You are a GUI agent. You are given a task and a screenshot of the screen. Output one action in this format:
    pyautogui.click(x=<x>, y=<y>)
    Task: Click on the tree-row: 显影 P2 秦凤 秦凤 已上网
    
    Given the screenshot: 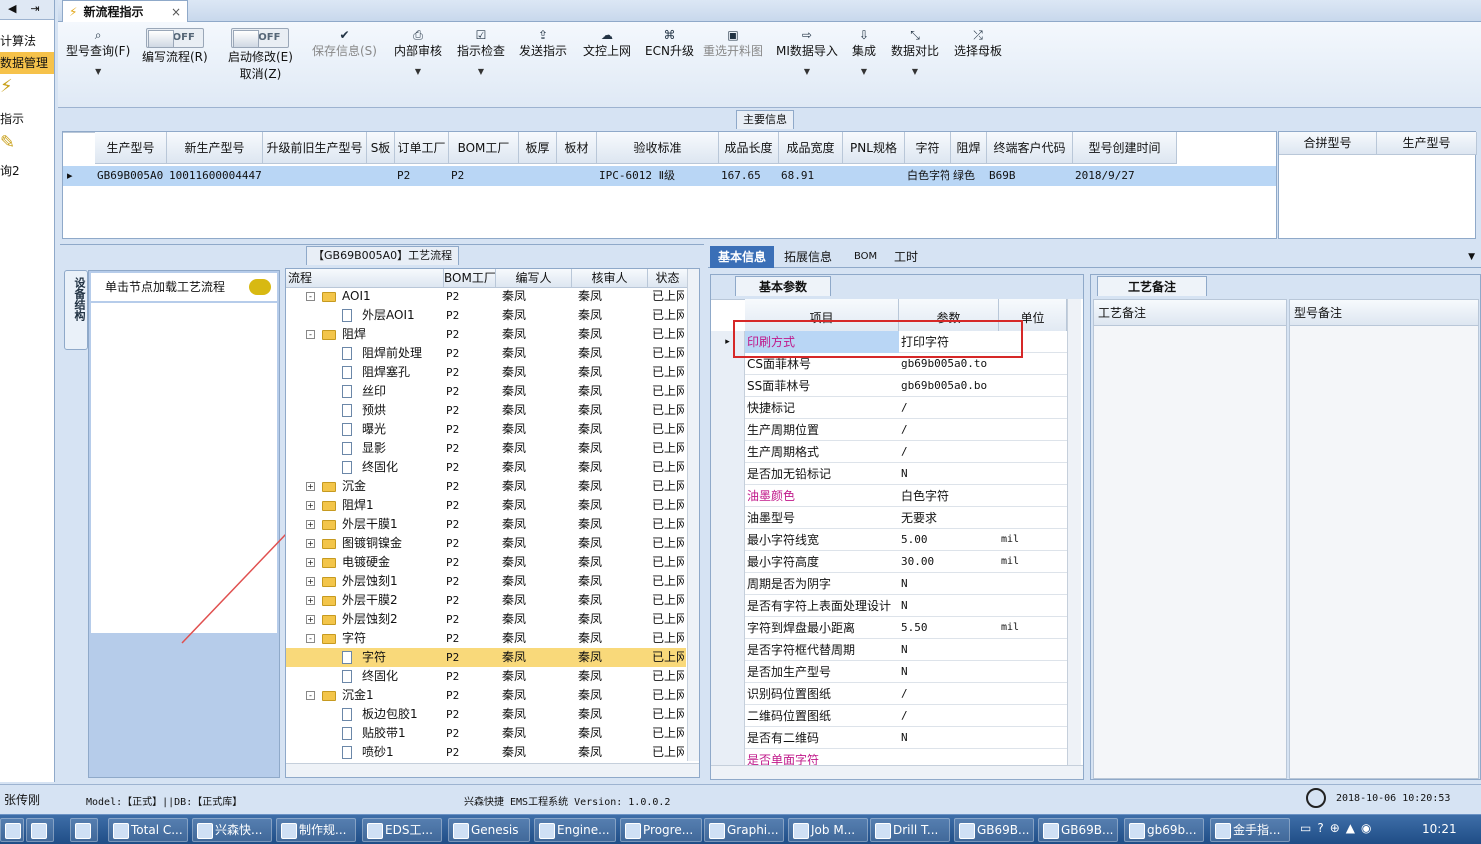 What is the action you would take?
    pyautogui.click(x=486, y=448)
    